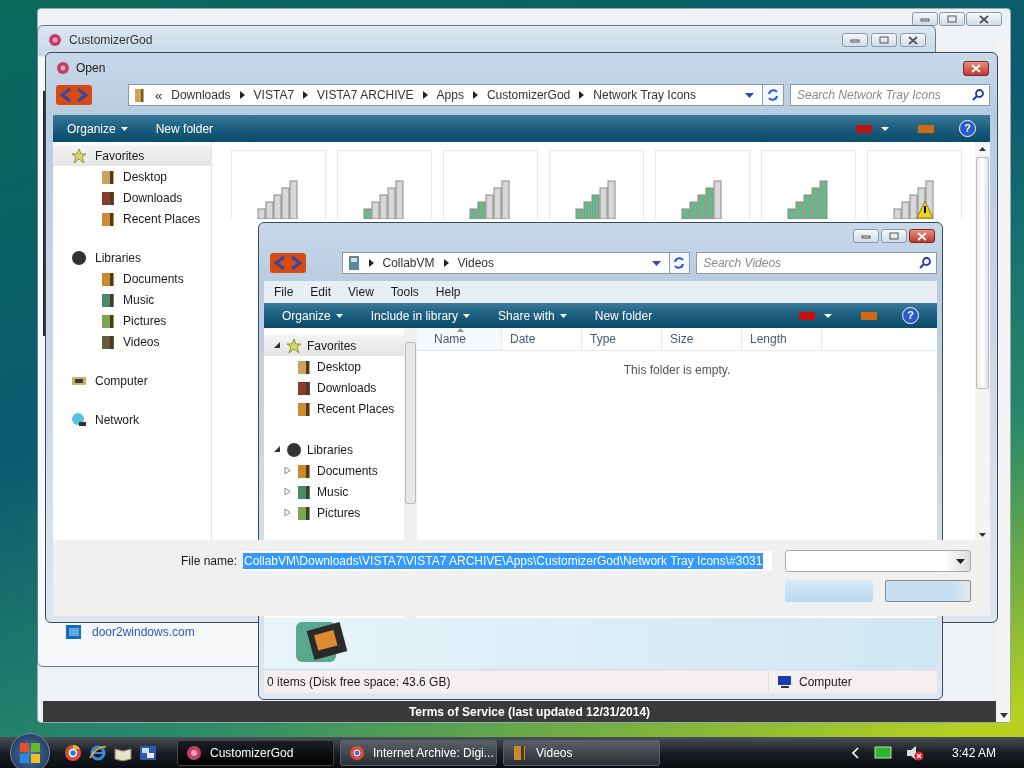 This screenshot has height=768, width=1024. What do you see at coordinates (132, 341) in the screenshot?
I see `nav-item: Videos` at bounding box center [132, 341].